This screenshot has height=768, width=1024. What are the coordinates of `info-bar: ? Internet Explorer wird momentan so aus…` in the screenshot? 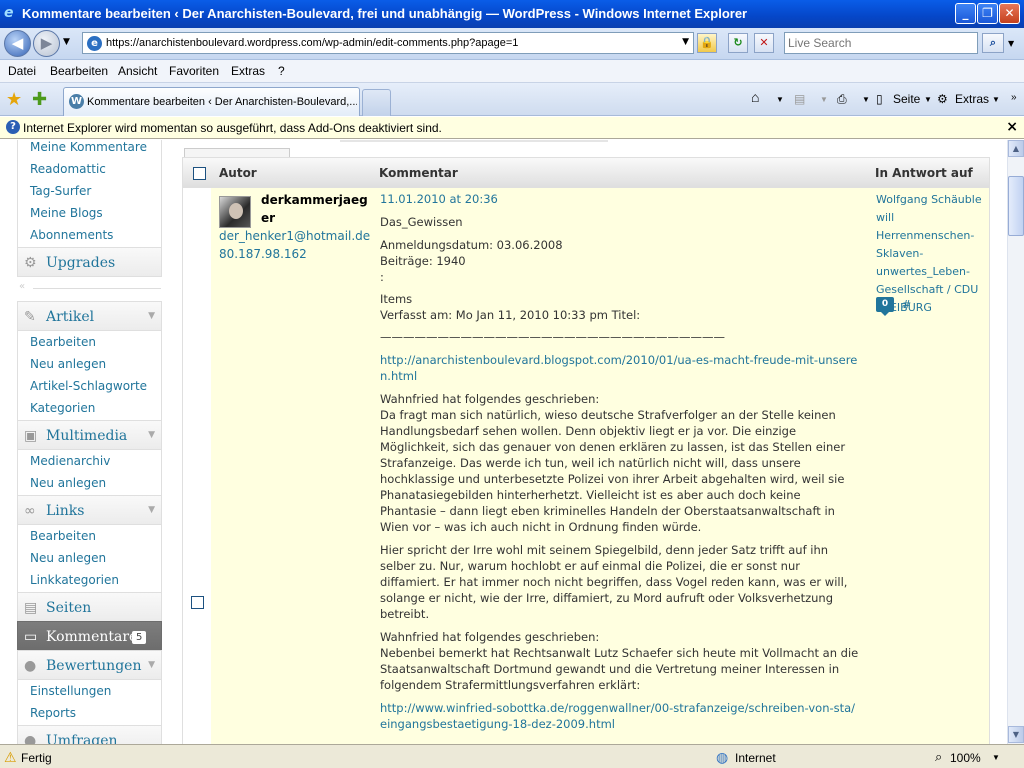 It's located at (512, 128).